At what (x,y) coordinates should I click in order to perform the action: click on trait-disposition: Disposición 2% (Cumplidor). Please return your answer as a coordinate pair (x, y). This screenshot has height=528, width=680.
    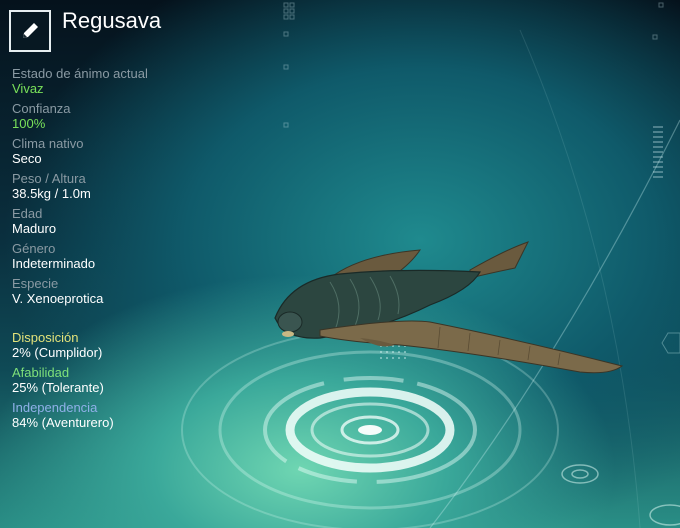
    Looking at the image, I should click on (132, 345).